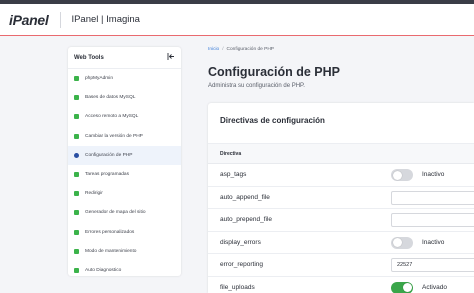  What do you see at coordinates (171, 57) in the screenshot?
I see `collapse-left-icon` at bounding box center [171, 57].